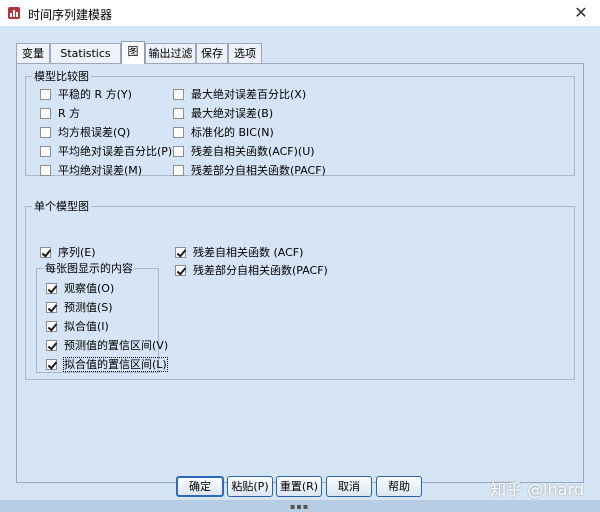 The image size is (600, 512). What do you see at coordinates (581, 13) in the screenshot?
I see `close-icon: ✕` at bounding box center [581, 13].